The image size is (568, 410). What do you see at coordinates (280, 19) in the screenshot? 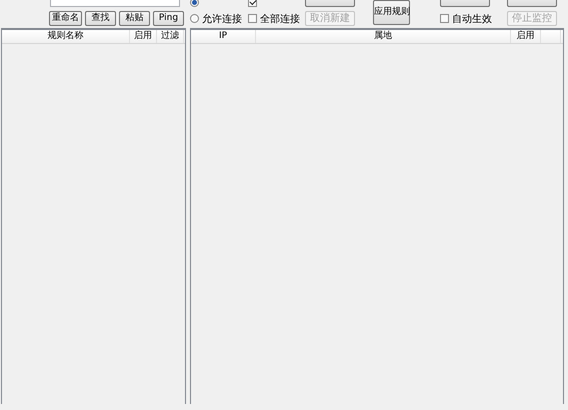
I see `checkbox-label: 全部连接` at bounding box center [280, 19].